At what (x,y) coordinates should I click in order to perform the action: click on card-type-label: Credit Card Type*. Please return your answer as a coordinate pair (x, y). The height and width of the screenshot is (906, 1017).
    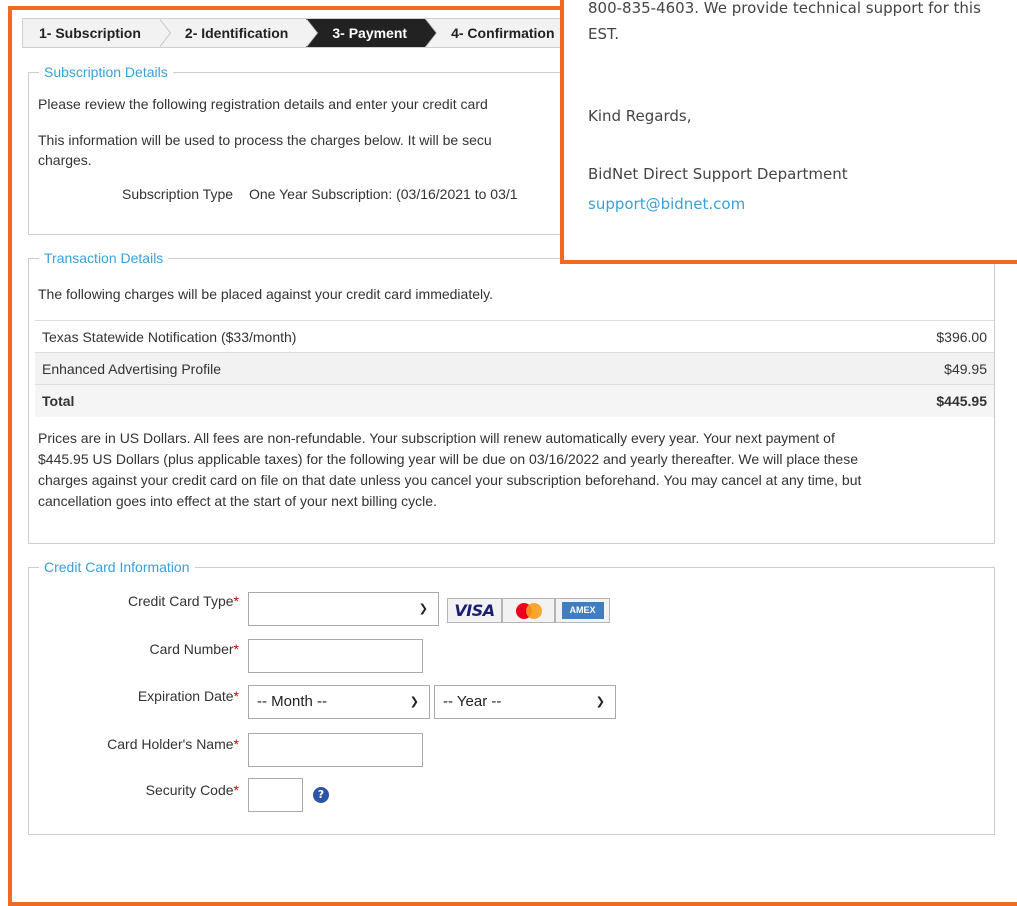
    Looking at the image, I should click on (126, 601).